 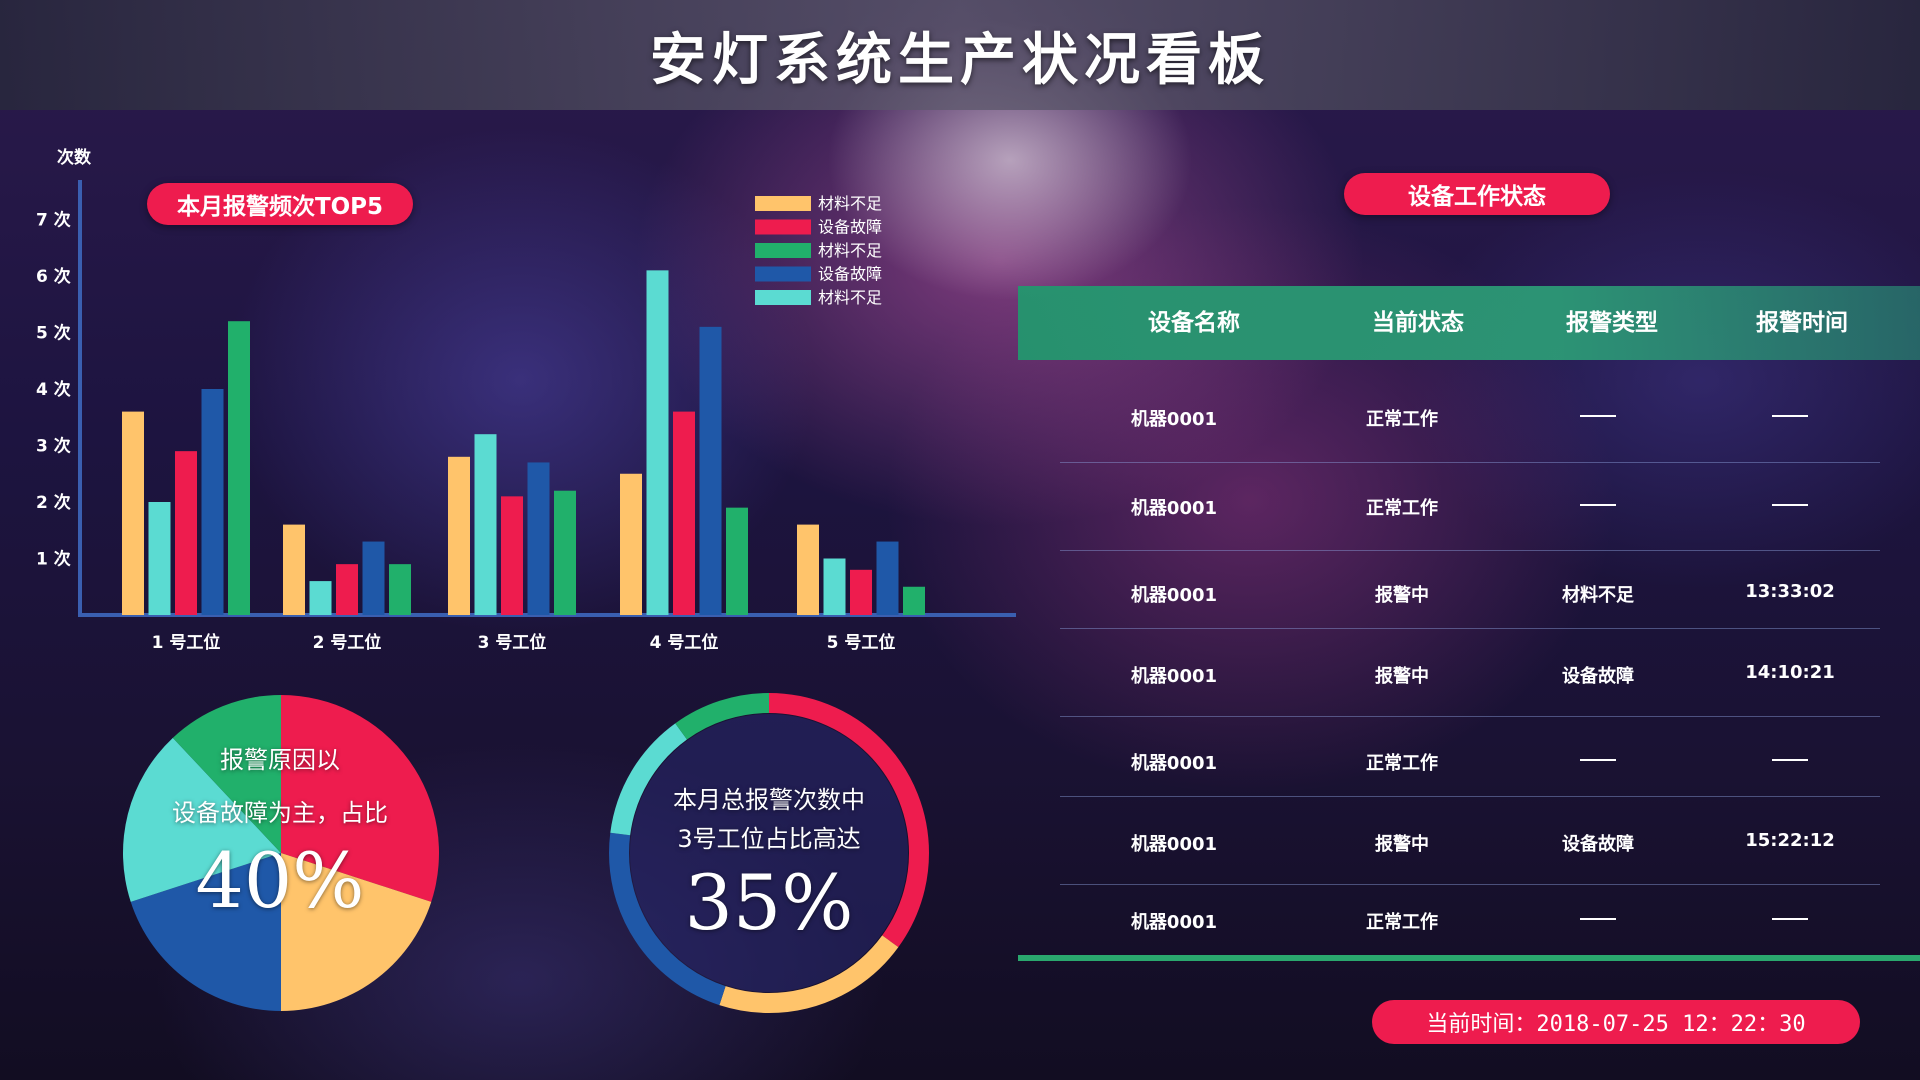 What do you see at coordinates (1469, 958) in the screenshot?
I see `table-bottom-rule` at bounding box center [1469, 958].